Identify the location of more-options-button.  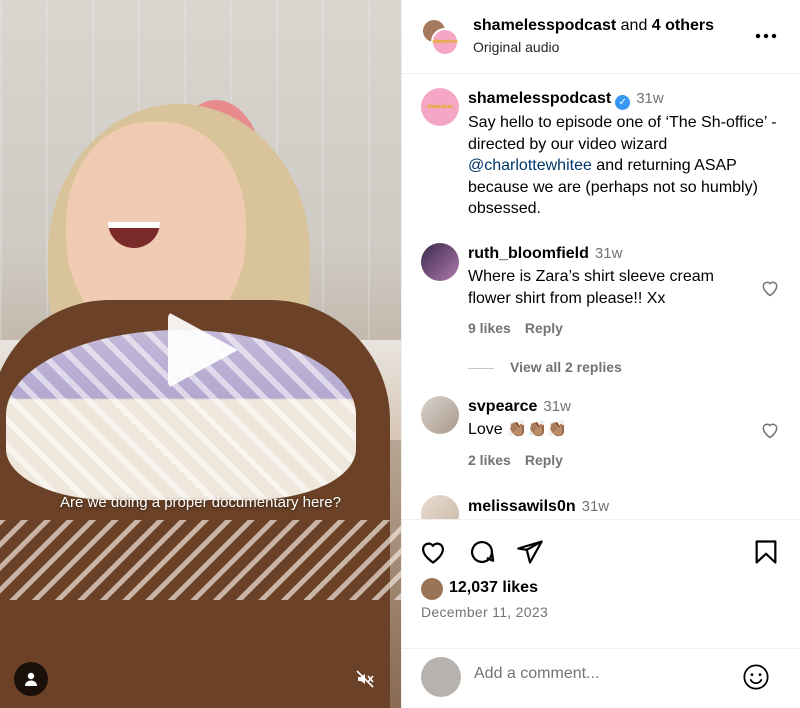
(766, 39).